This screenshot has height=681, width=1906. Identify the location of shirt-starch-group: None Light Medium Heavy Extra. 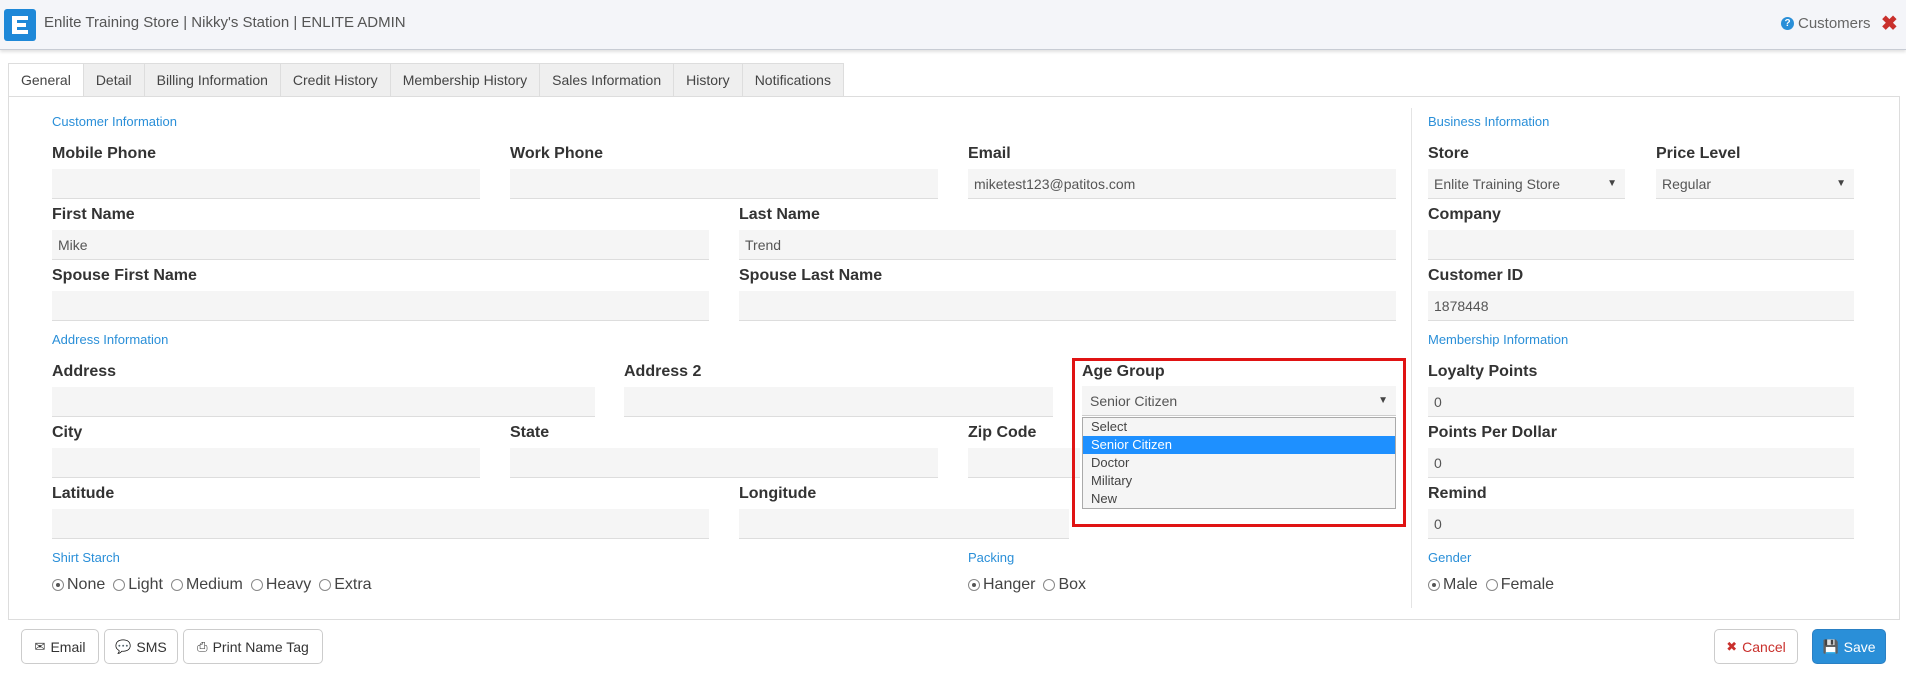
(216, 585).